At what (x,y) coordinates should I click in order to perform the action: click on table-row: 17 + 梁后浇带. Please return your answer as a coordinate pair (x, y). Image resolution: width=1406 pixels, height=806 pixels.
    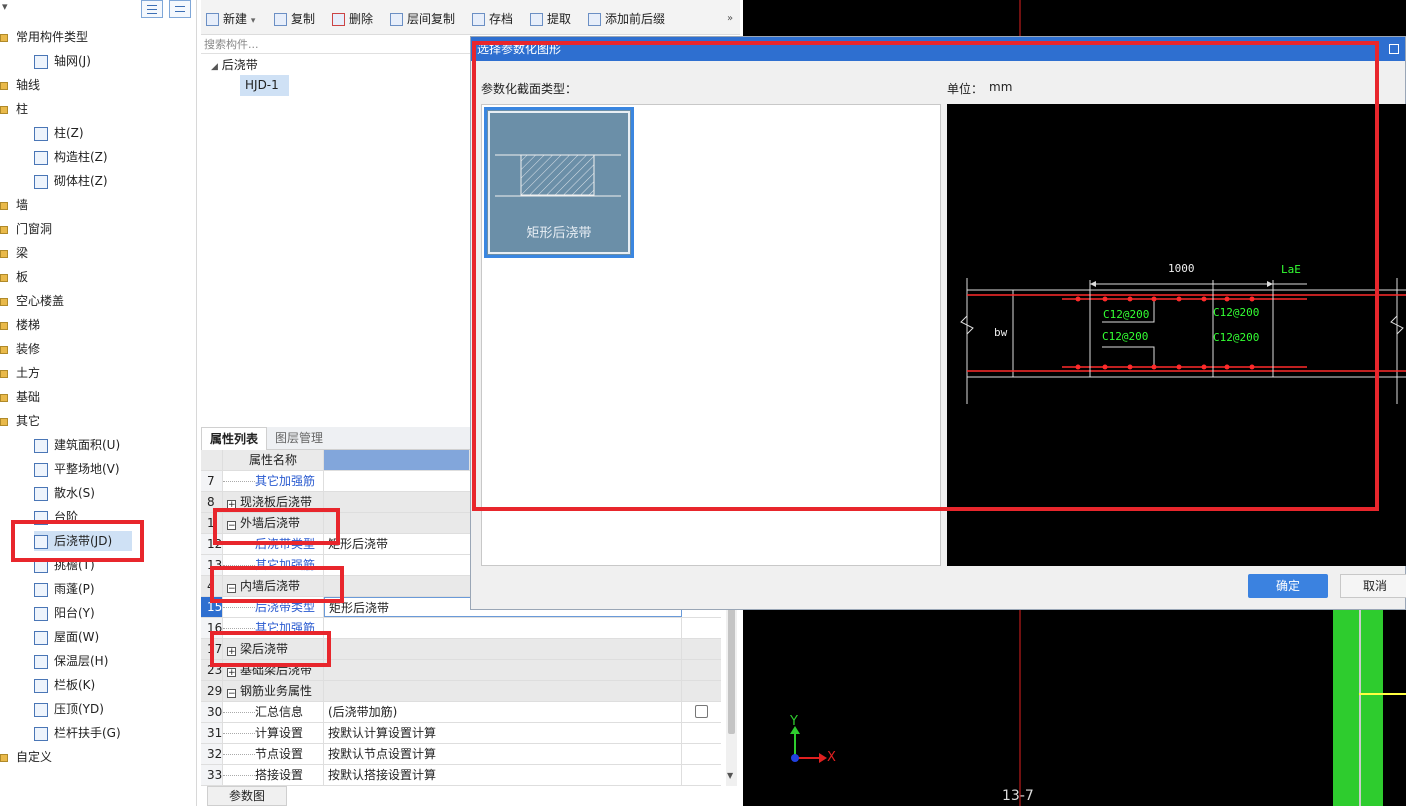
    Looking at the image, I should click on (461, 649).